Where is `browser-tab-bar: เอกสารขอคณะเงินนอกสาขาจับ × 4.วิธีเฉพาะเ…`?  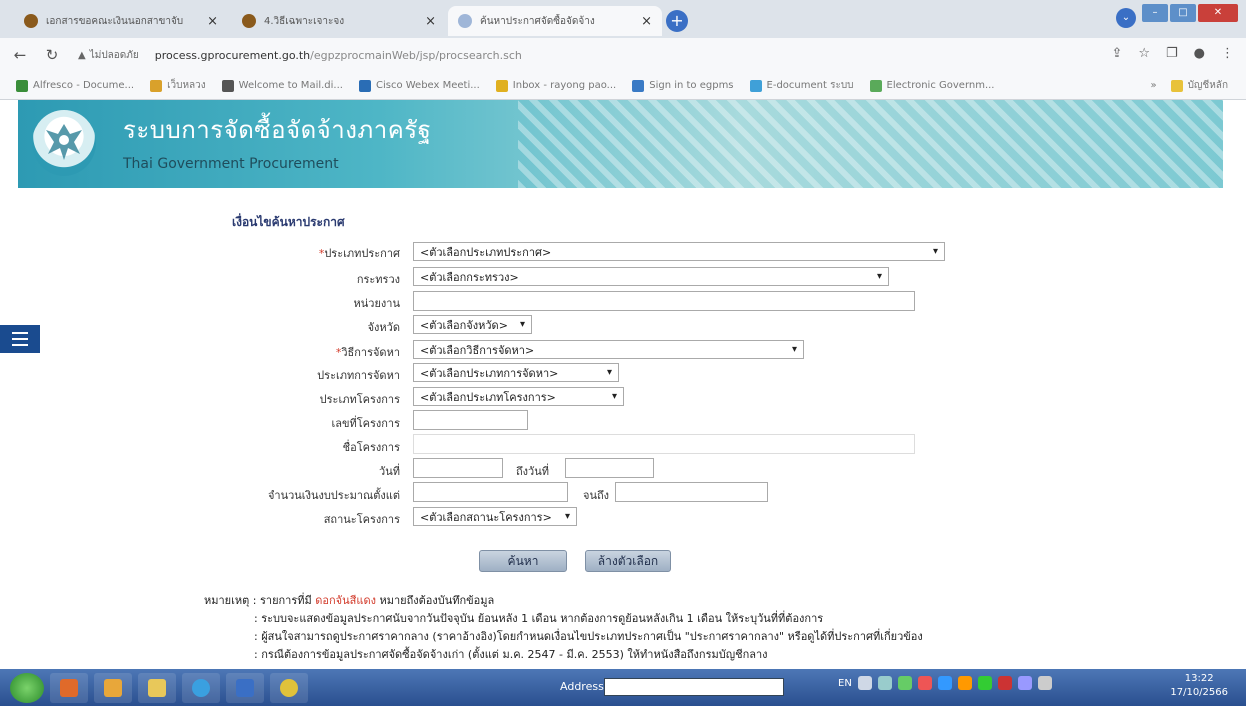
browser-tab-bar: เอกสารขอคณะเงินนอกสาขาจับ × 4.วิธีเฉพาะเ… is located at coordinates (623, 19).